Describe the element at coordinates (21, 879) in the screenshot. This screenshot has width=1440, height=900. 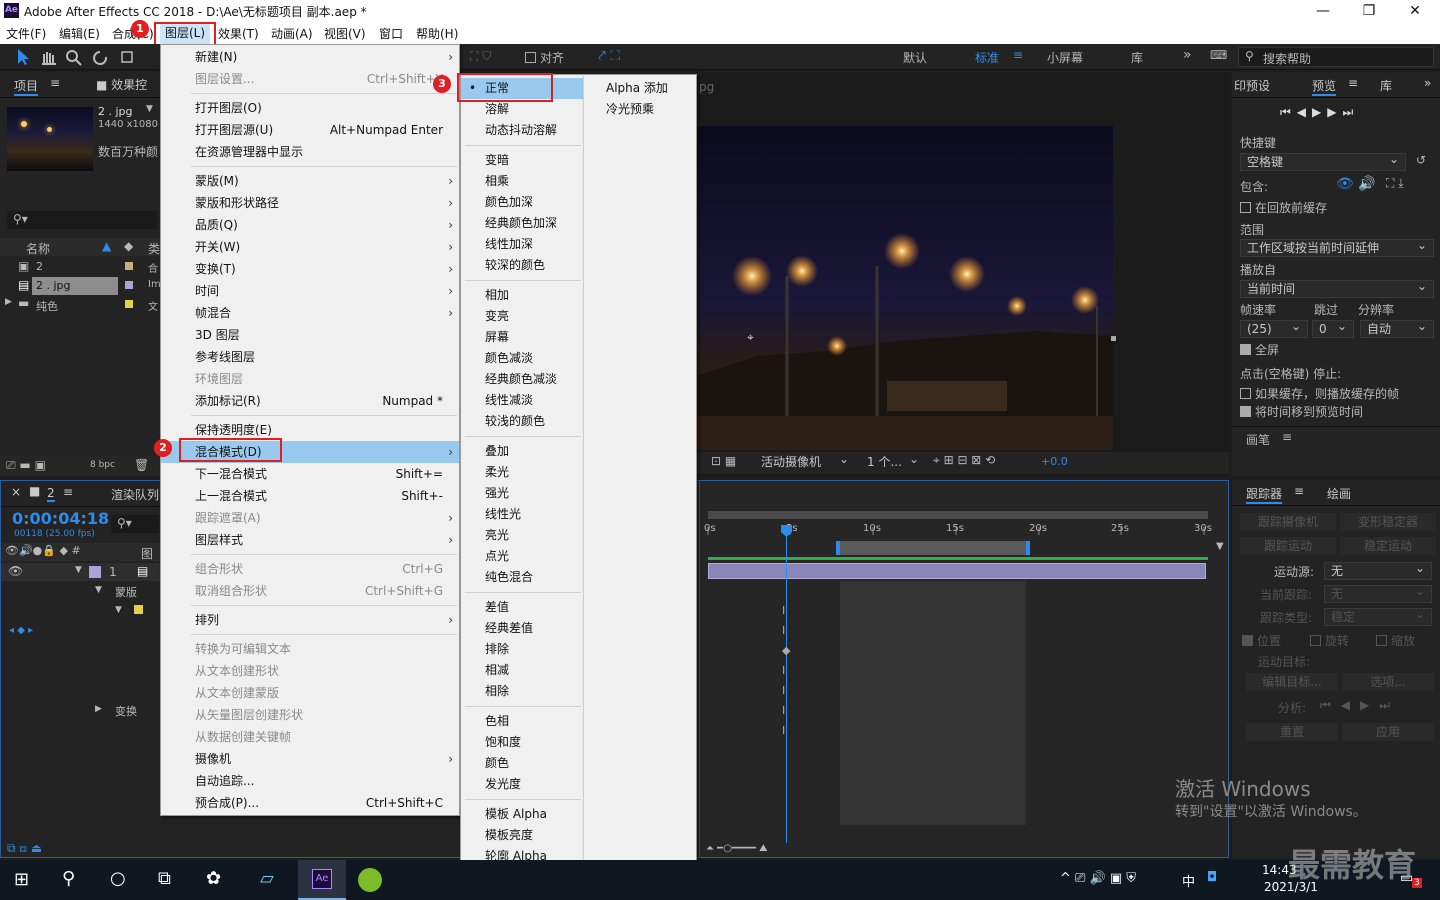
I see `windows-start-icon: ⊞` at that location.